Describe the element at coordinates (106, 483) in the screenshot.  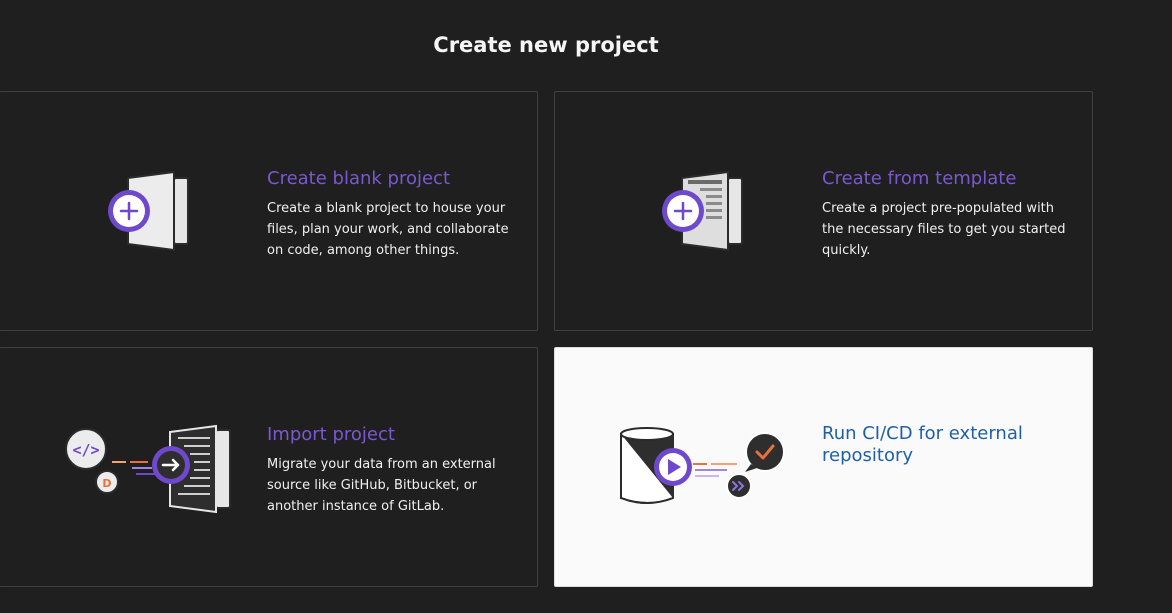
I see `svg-text: D` at that location.